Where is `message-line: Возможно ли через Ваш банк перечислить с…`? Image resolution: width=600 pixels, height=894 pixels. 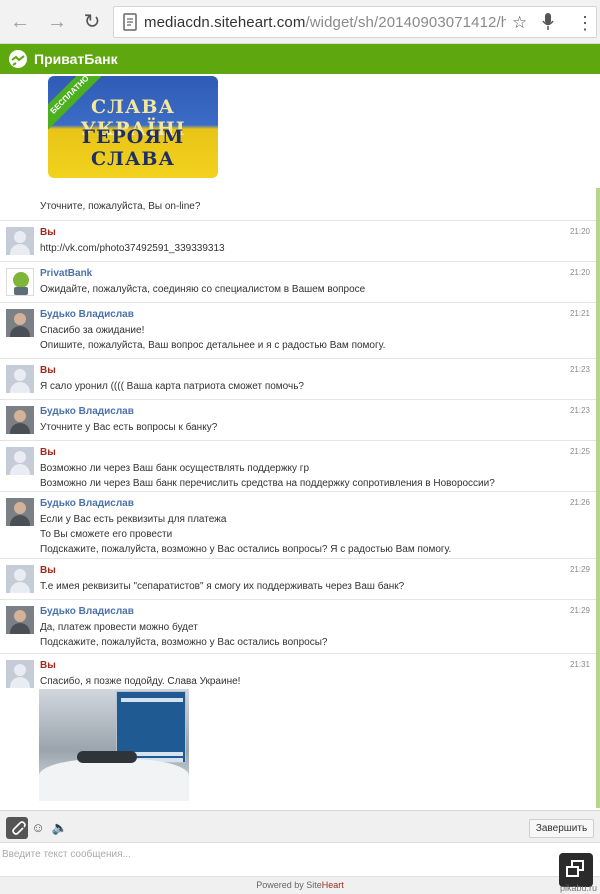 message-line: Возможно ли через Ваш банк перечислить с… is located at coordinates (267, 483).